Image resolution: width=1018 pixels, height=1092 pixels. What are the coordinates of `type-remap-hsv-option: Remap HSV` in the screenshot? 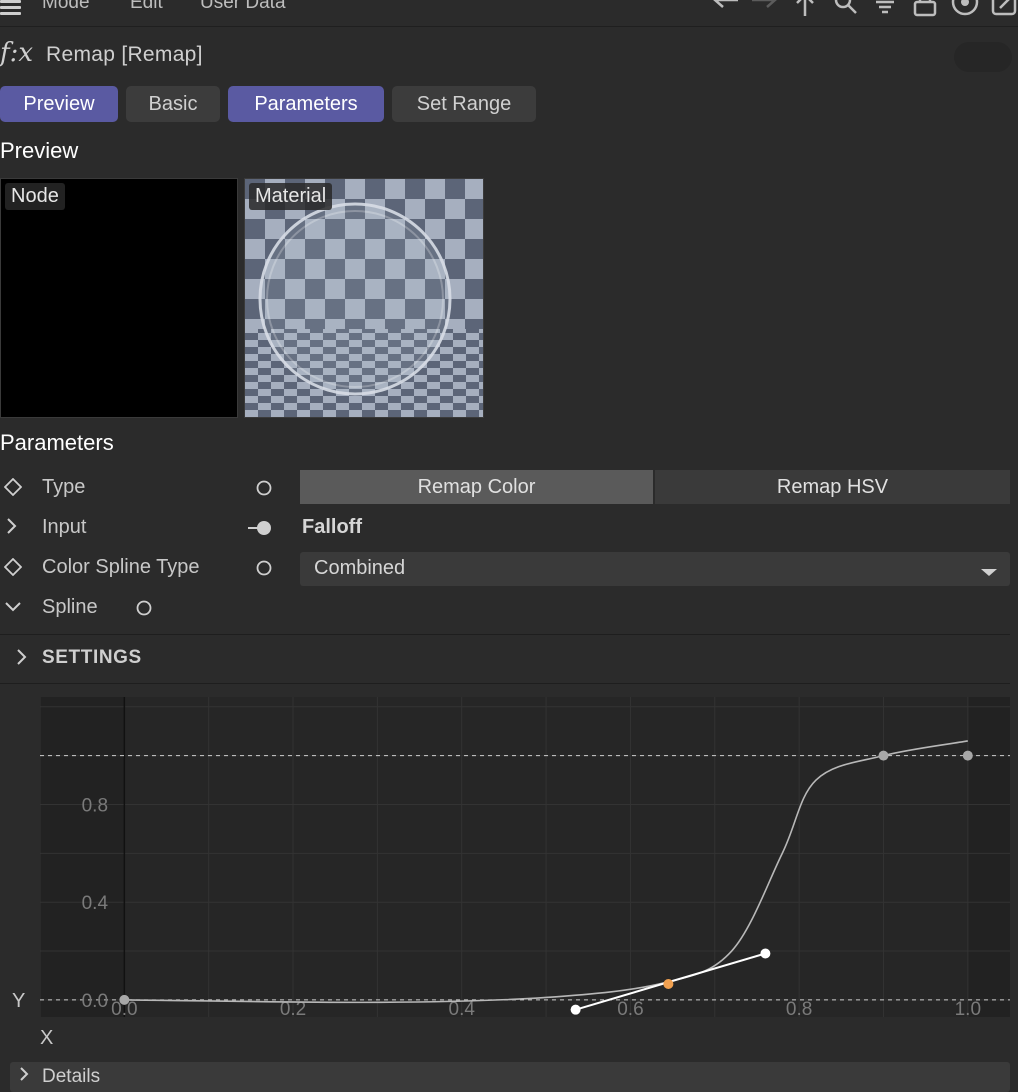 It's located at (832, 487).